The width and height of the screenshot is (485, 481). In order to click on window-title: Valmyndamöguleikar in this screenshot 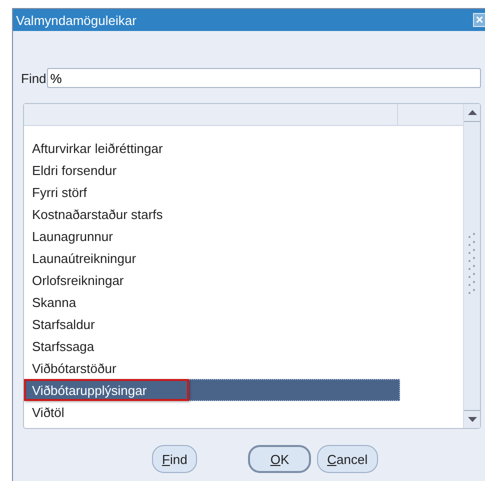, I will do `click(76, 20)`.